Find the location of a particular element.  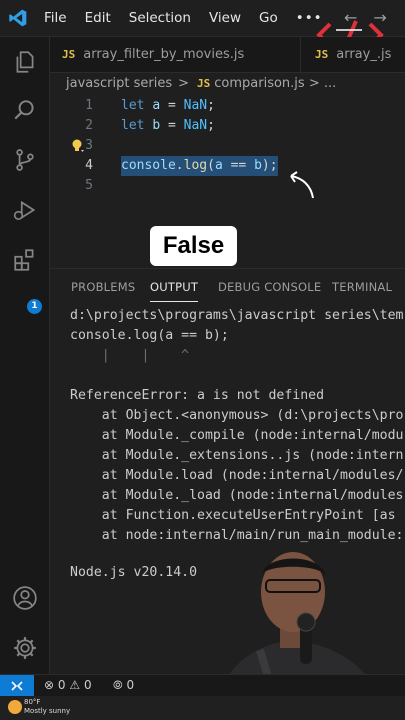

output-line: at Module._extensions..js (node:intern is located at coordinates (237, 455).